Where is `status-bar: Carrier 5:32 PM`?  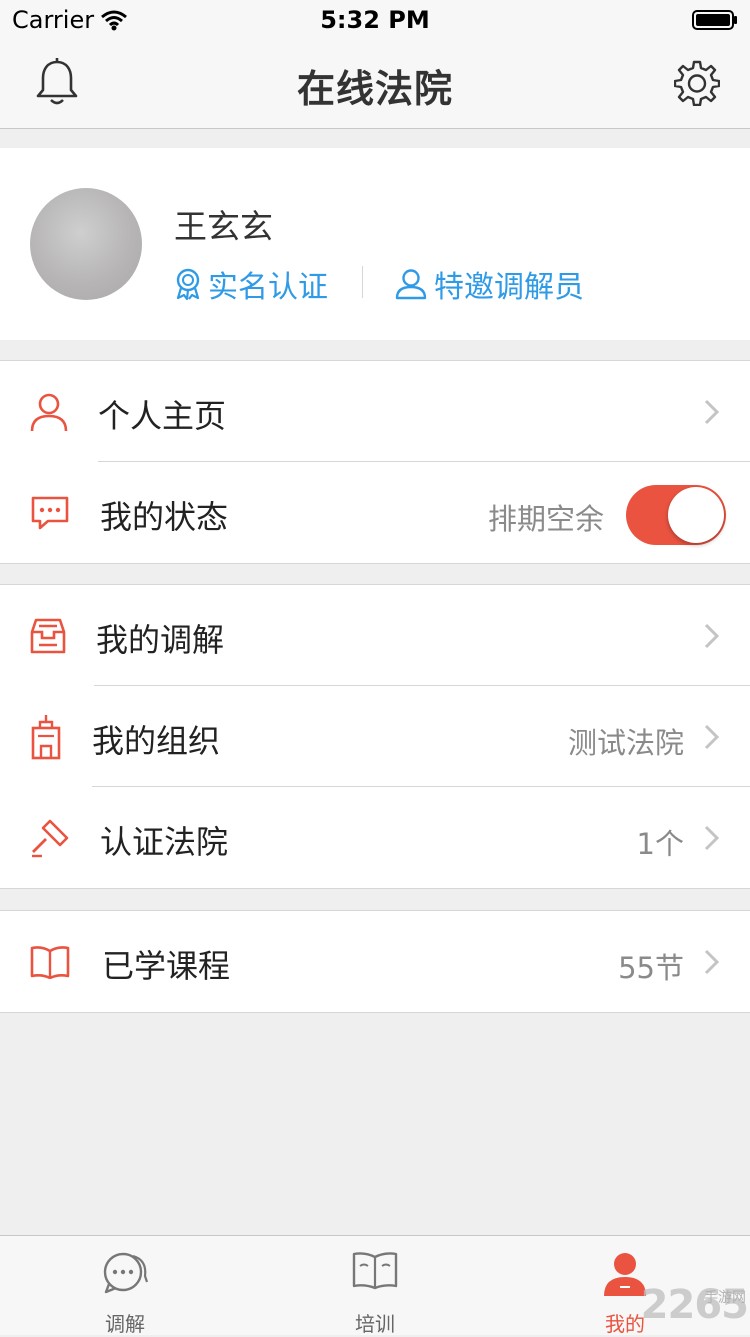 status-bar: Carrier 5:32 PM is located at coordinates (375, 20).